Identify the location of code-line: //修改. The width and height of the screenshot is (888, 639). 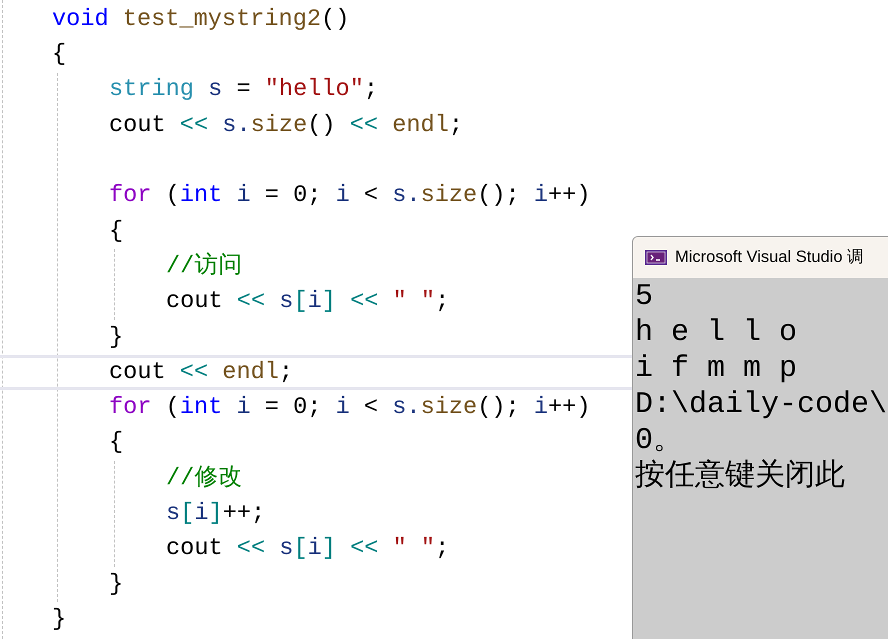
(204, 478).